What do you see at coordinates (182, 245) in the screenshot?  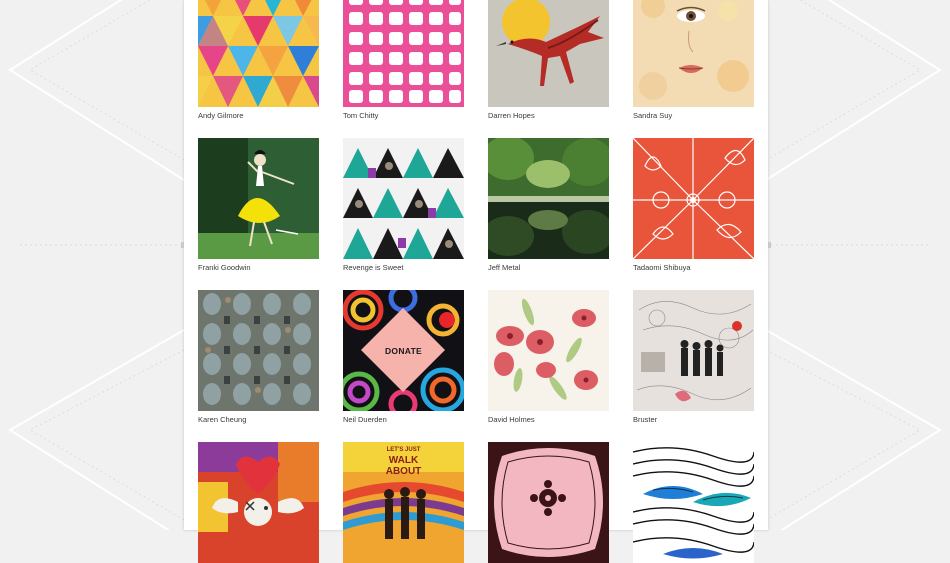 I see `left-scroll-tab` at bounding box center [182, 245].